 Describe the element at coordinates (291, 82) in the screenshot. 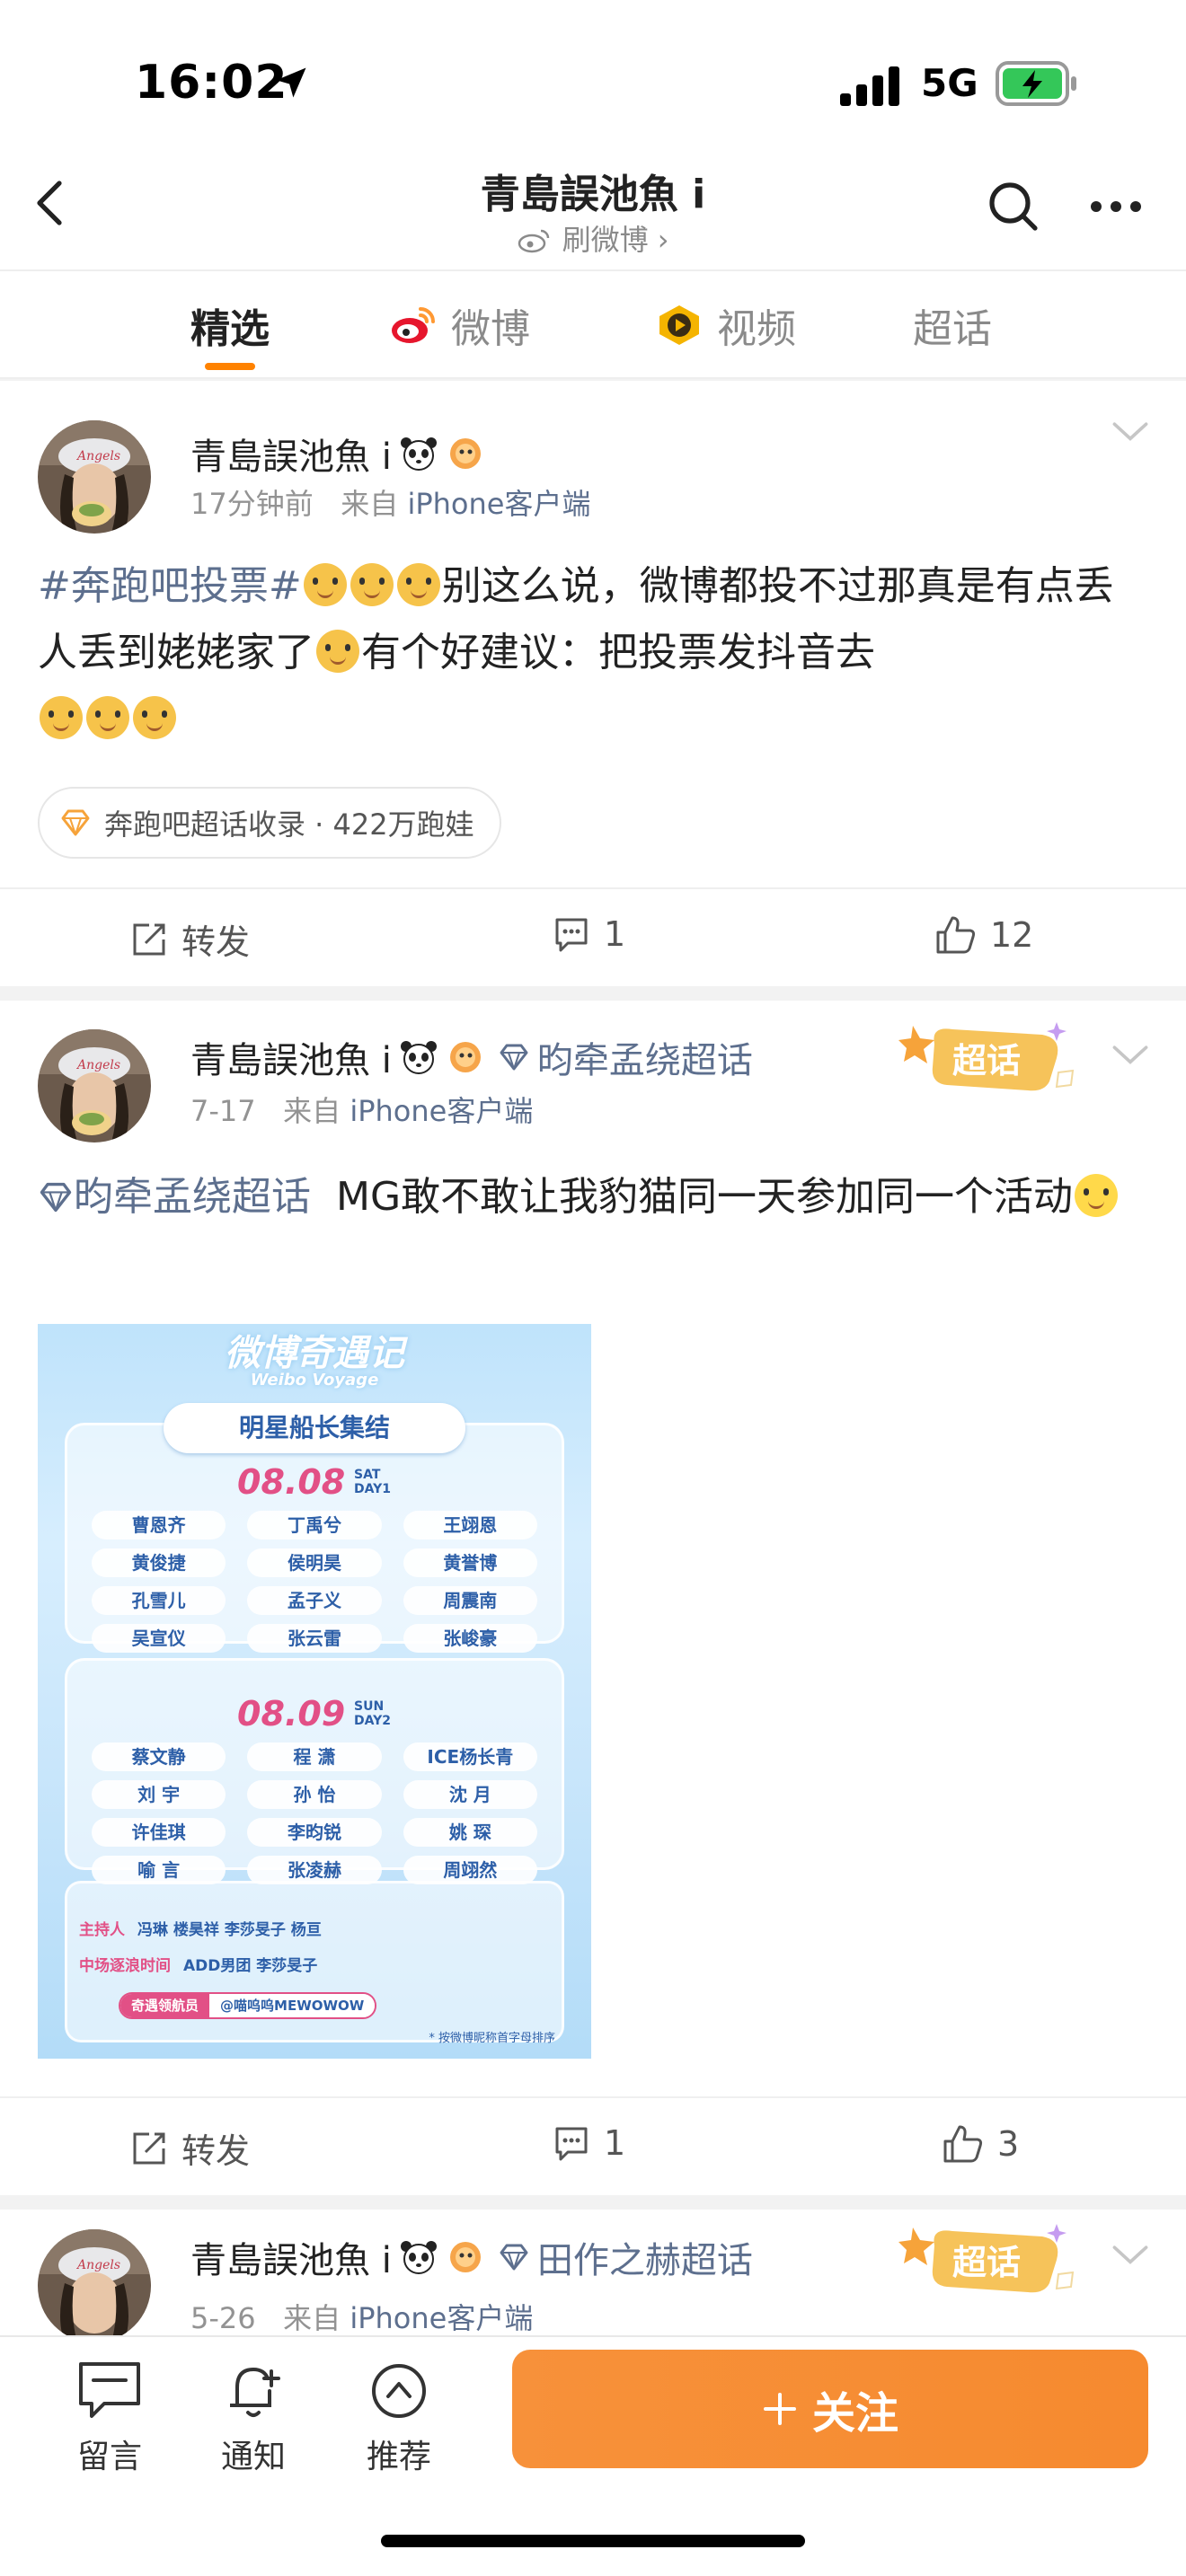

I see `location-arrow-icon` at that location.